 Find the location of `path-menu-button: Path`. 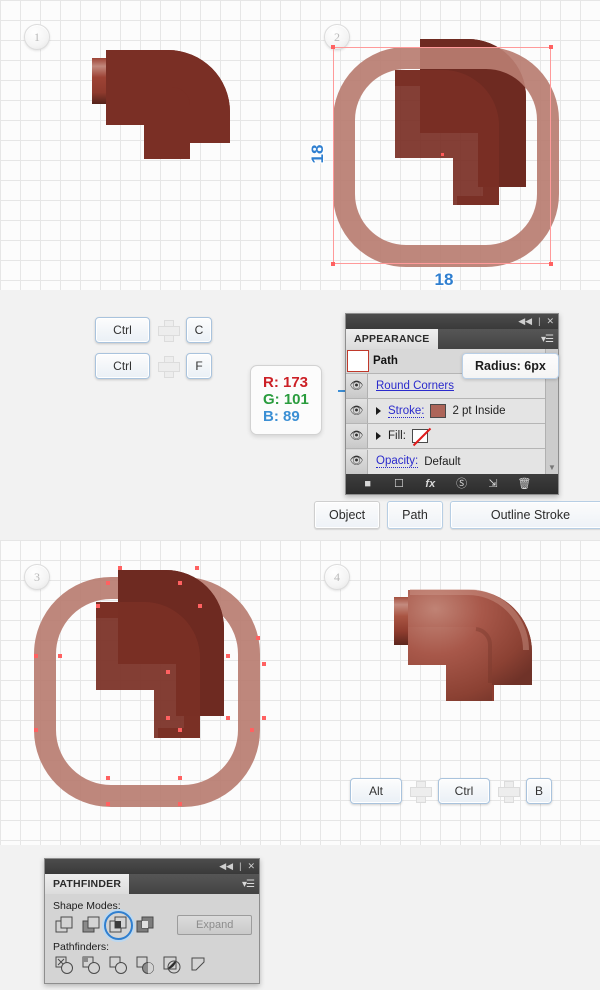

path-menu-button: Path is located at coordinates (415, 515).